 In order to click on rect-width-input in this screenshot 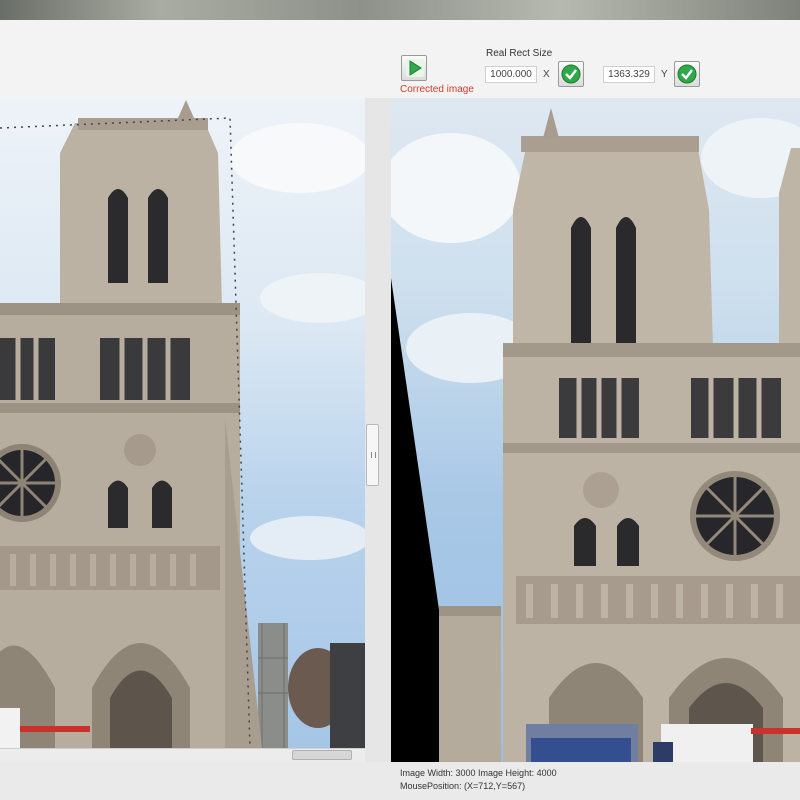, I will do `click(511, 74)`.